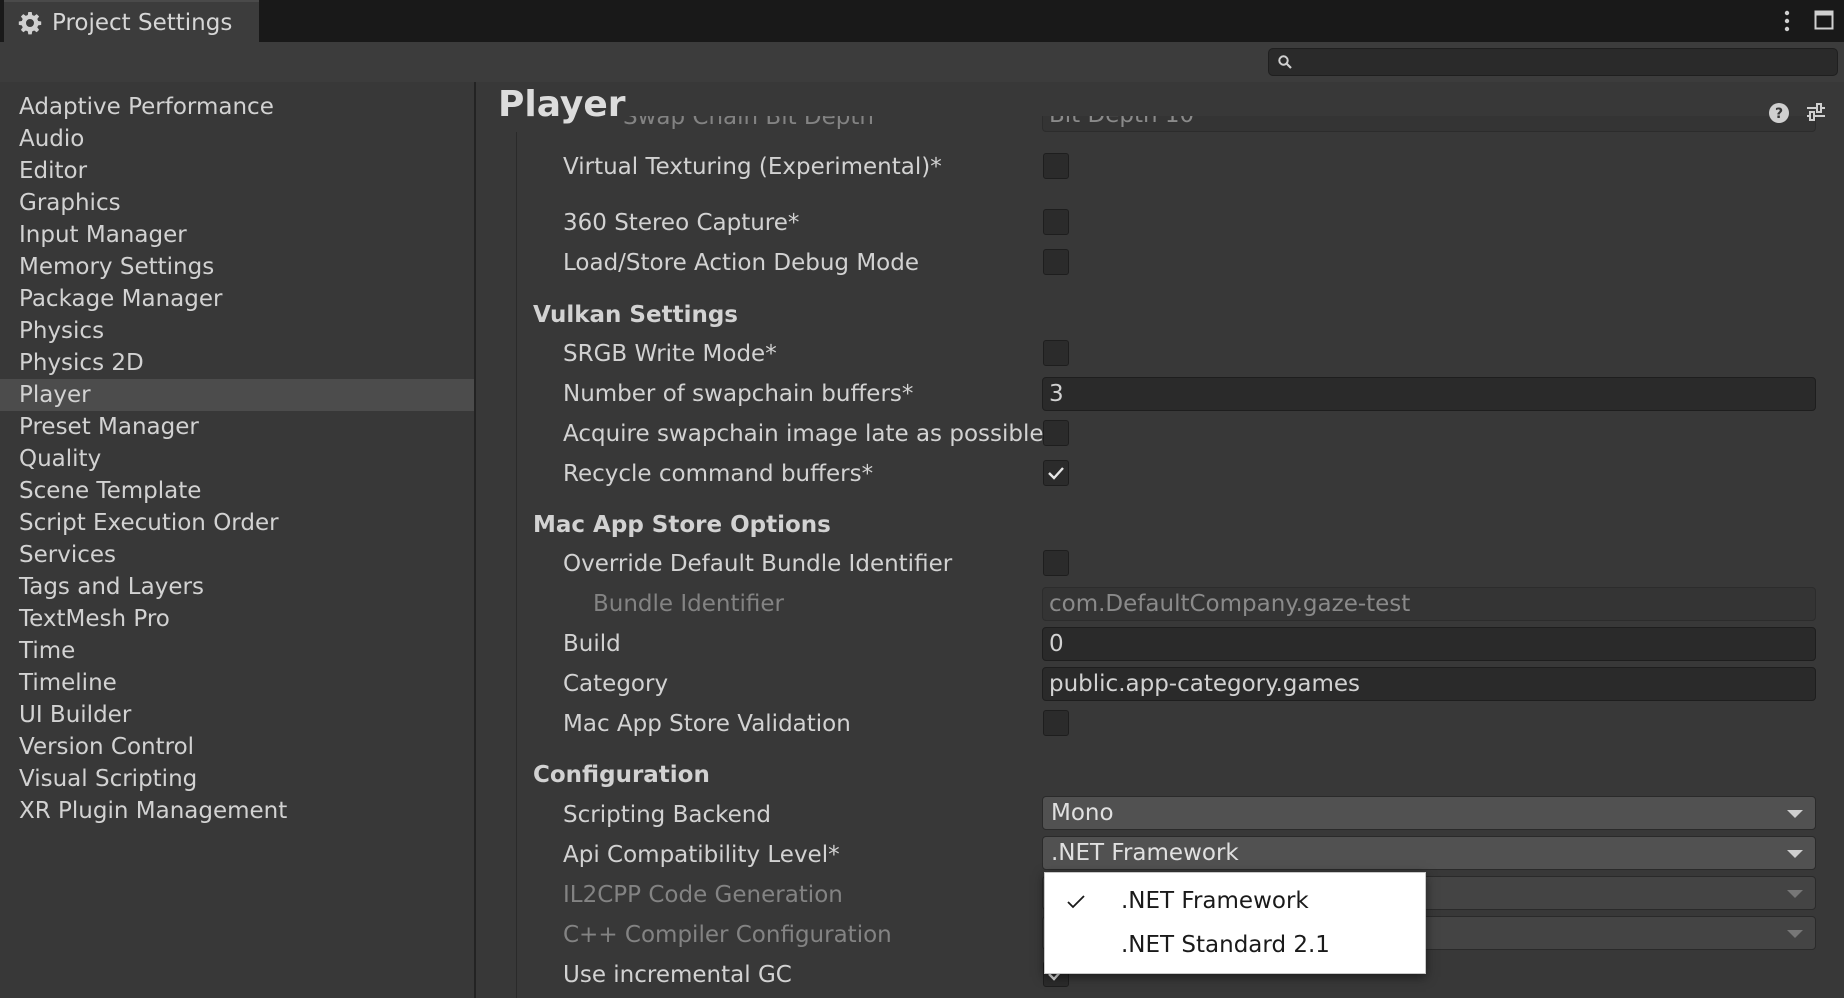 The height and width of the screenshot is (998, 1844). Describe the element at coordinates (1056, 262) in the screenshot. I see `load-store-debug-checkbox` at that location.